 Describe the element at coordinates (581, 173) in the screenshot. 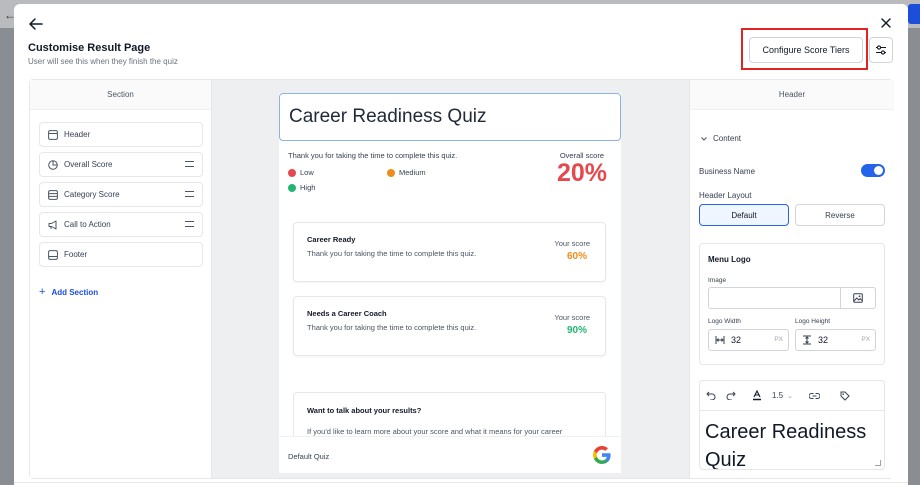

I see `overall-score-value: 20%` at that location.